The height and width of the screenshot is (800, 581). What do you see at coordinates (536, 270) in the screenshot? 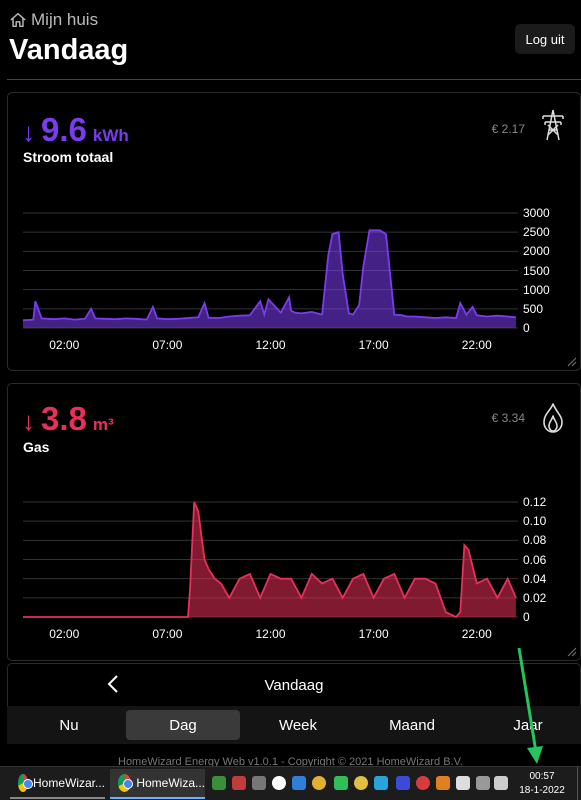
I see `electricity-ytick-label: 1500` at bounding box center [536, 270].